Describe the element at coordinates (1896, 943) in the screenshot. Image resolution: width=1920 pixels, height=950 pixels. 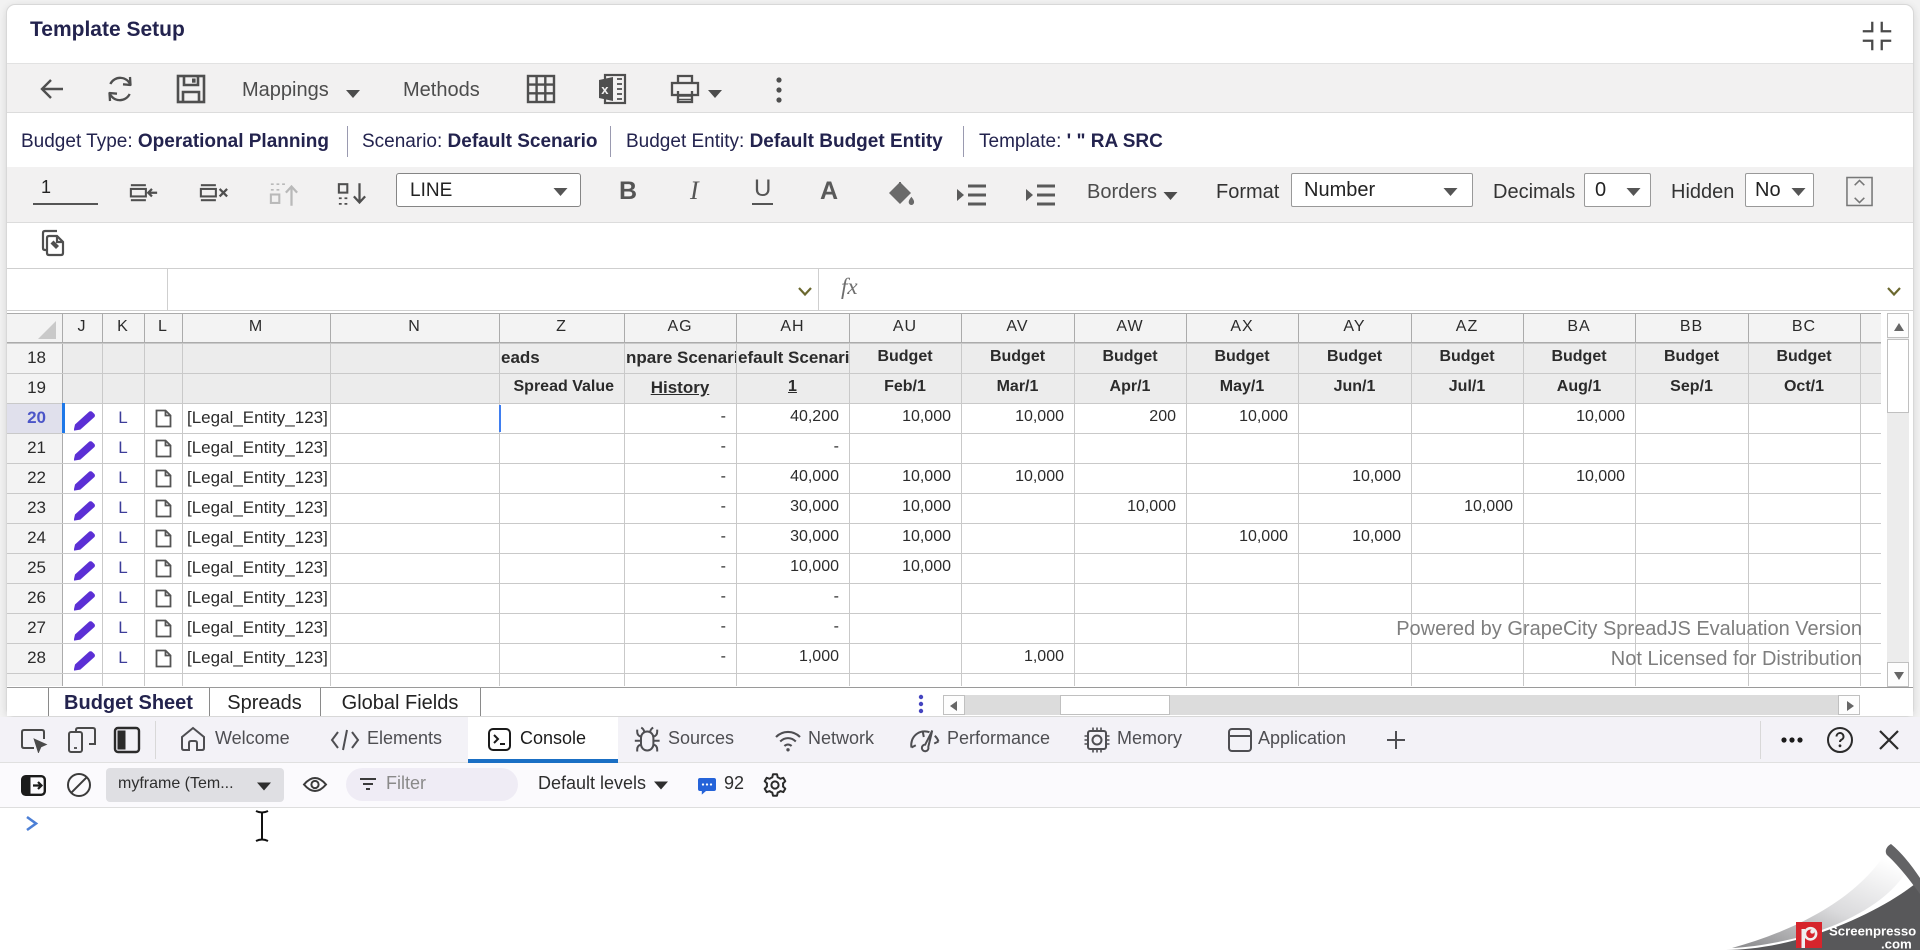
I see `svg-text: .com` at that location.